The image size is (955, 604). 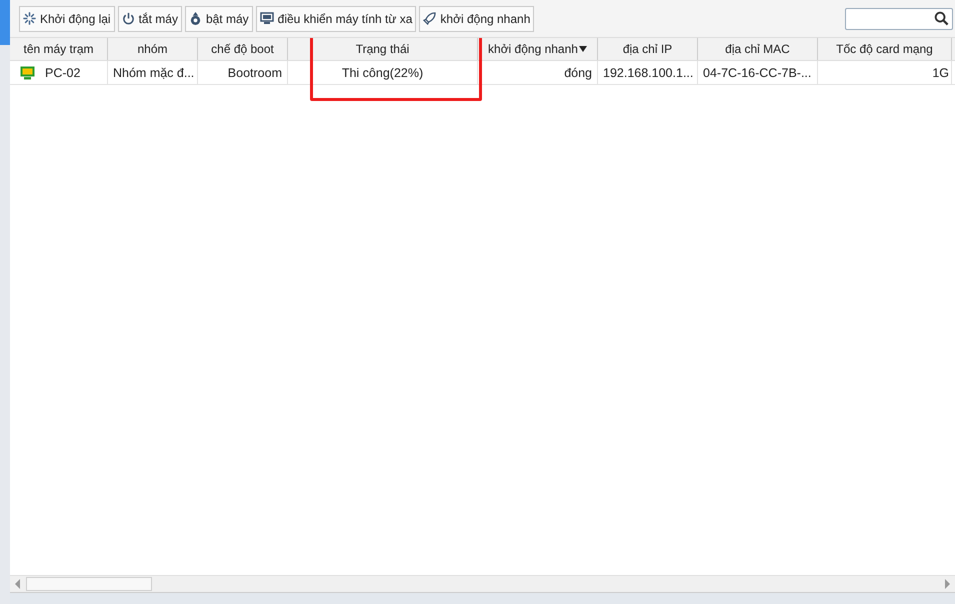 What do you see at coordinates (128, 18) in the screenshot?
I see `power-icon` at bounding box center [128, 18].